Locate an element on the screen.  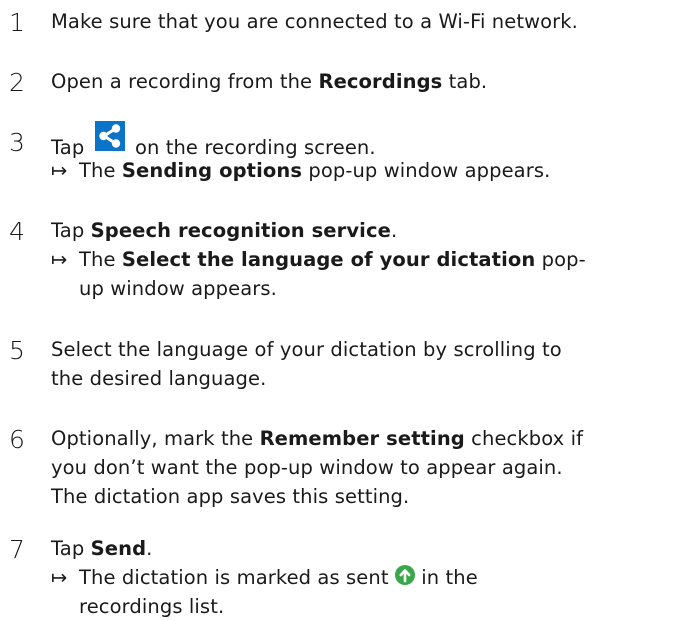
step-text: Tap Send. is located at coordinates (101, 548).